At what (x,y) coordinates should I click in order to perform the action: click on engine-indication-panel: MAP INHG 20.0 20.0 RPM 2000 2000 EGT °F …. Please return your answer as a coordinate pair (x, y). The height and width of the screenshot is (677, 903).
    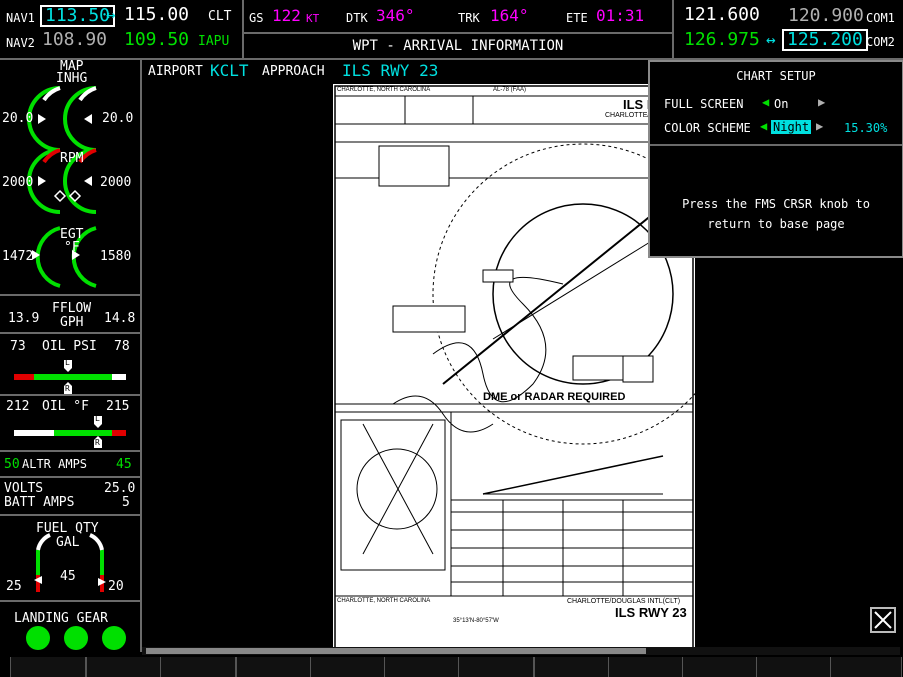
    Looking at the image, I should click on (71, 356).